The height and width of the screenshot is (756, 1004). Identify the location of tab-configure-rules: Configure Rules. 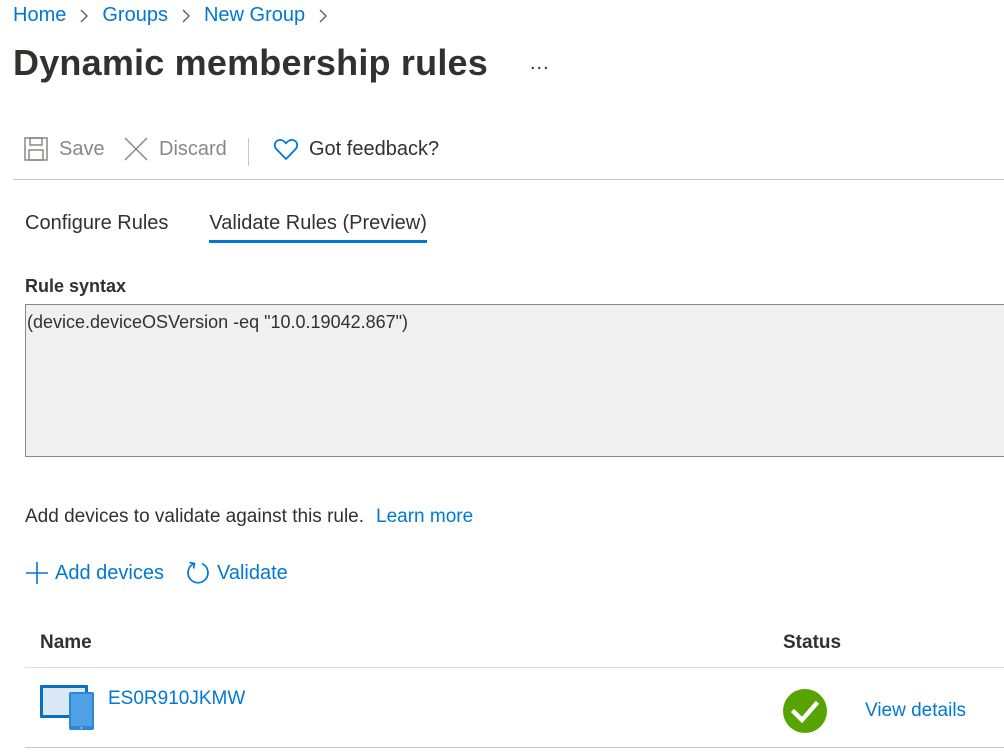
(96, 226).